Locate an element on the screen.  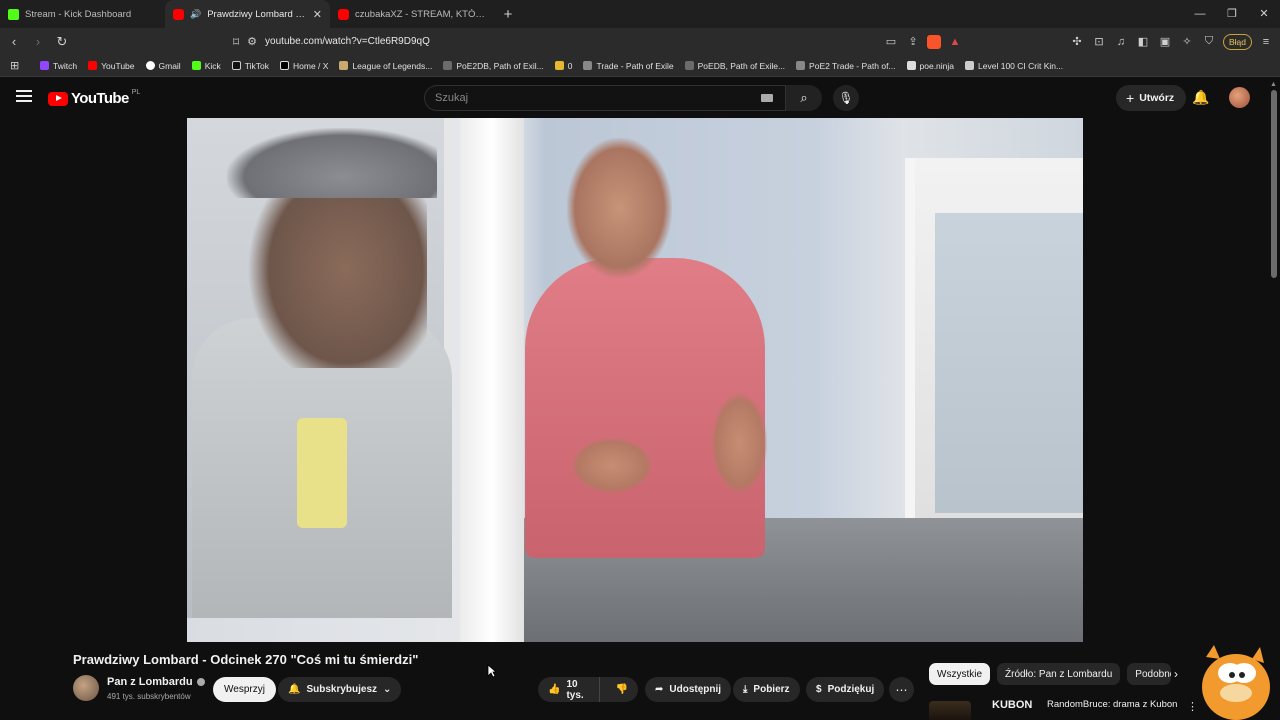
share-icon: ⇪ is located at coordinates (913, 41).